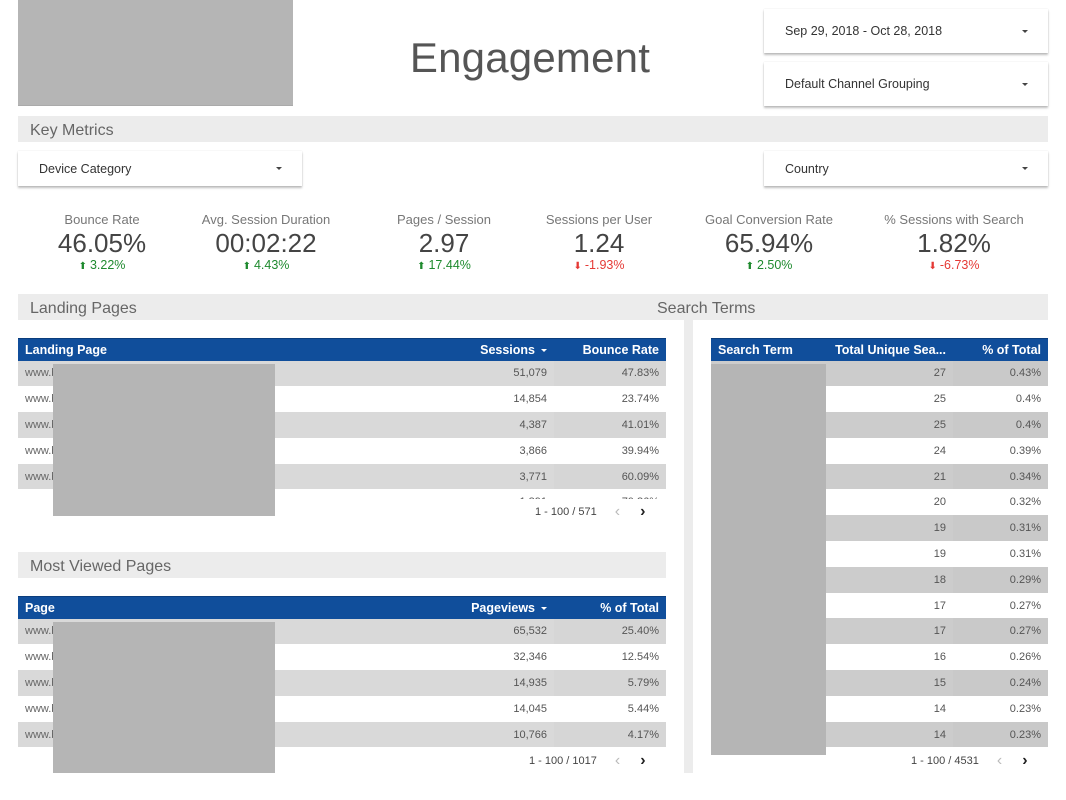 The image size is (1066, 800). I want to click on kpi-scorecard: Sessions per User 1.24 ⬇ -1.93%, so click(599, 243).